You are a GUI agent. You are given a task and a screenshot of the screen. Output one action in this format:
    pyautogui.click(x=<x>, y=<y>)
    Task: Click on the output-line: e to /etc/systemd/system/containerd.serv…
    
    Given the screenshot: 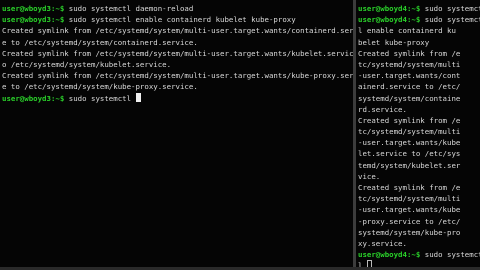 What is the action you would take?
    pyautogui.click(x=177, y=42)
    